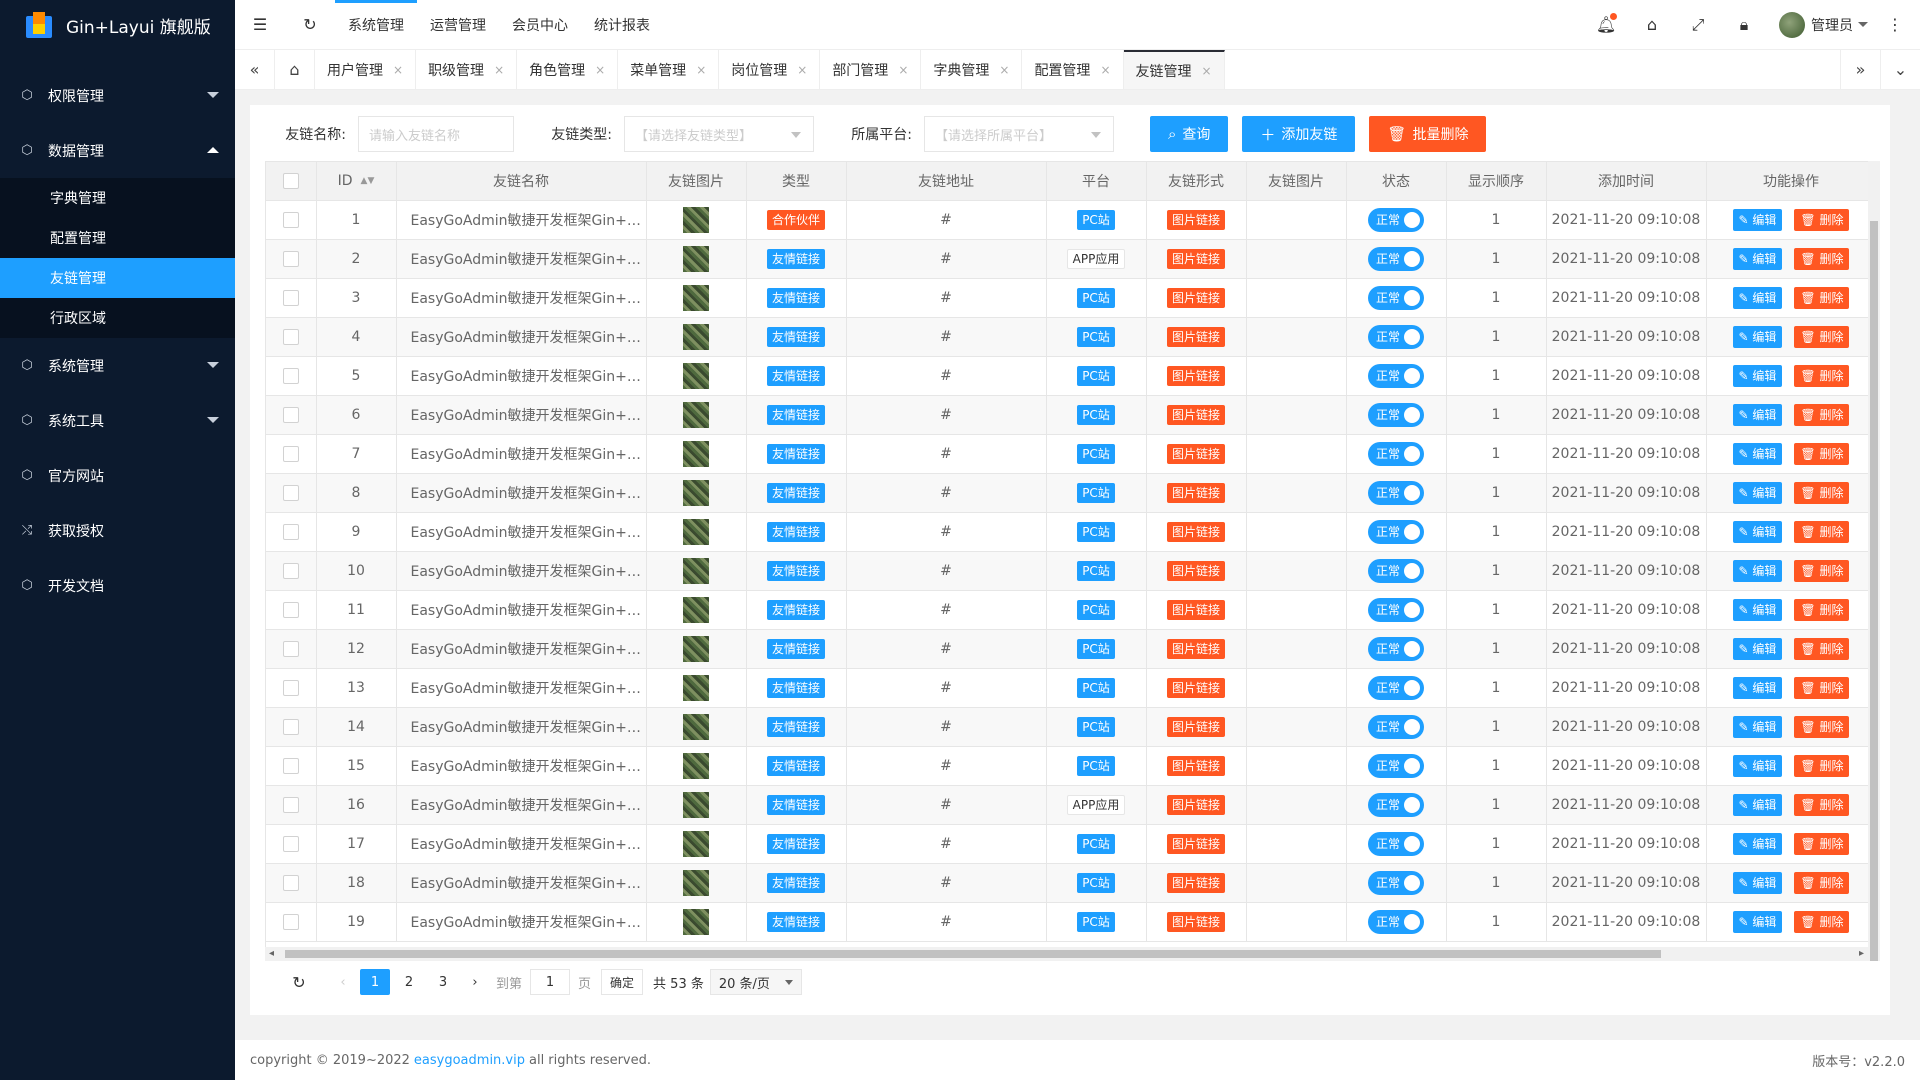  Describe the element at coordinates (1698, 25) in the screenshot. I see `fullscreen-icon: ⤢` at that location.